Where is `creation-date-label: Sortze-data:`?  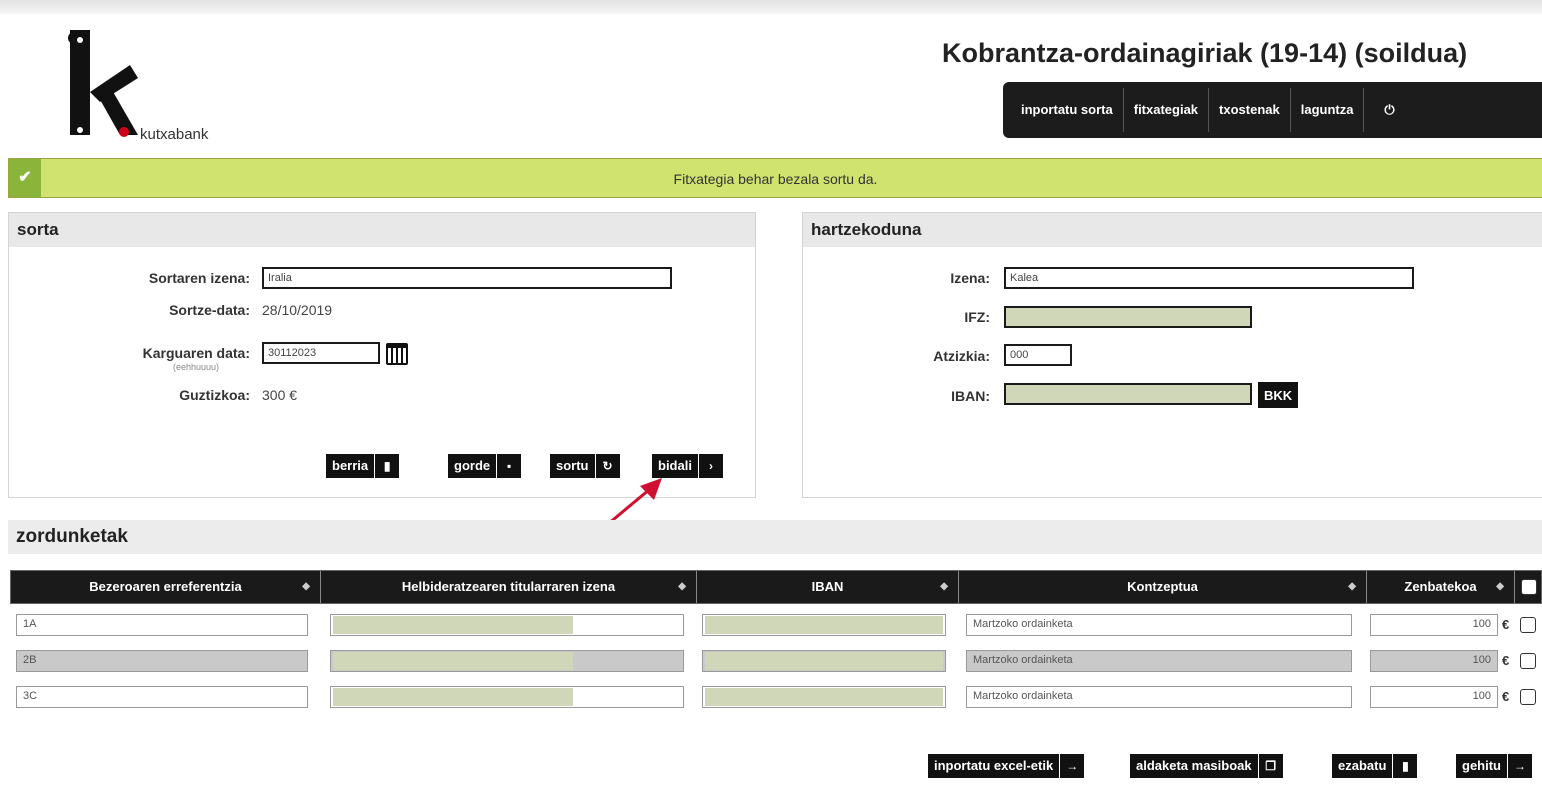 creation-date-label: Sortze-data: is located at coordinates (209, 310).